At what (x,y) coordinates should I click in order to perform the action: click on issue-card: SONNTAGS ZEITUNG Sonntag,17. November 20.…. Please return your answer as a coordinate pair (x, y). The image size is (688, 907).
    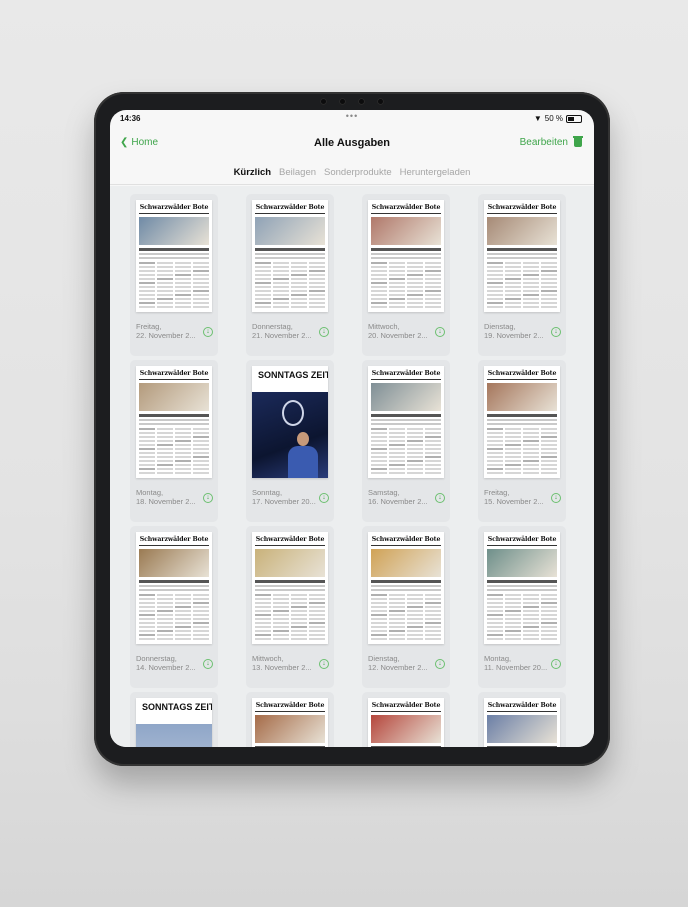
    Looking at the image, I should click on (290, 441).